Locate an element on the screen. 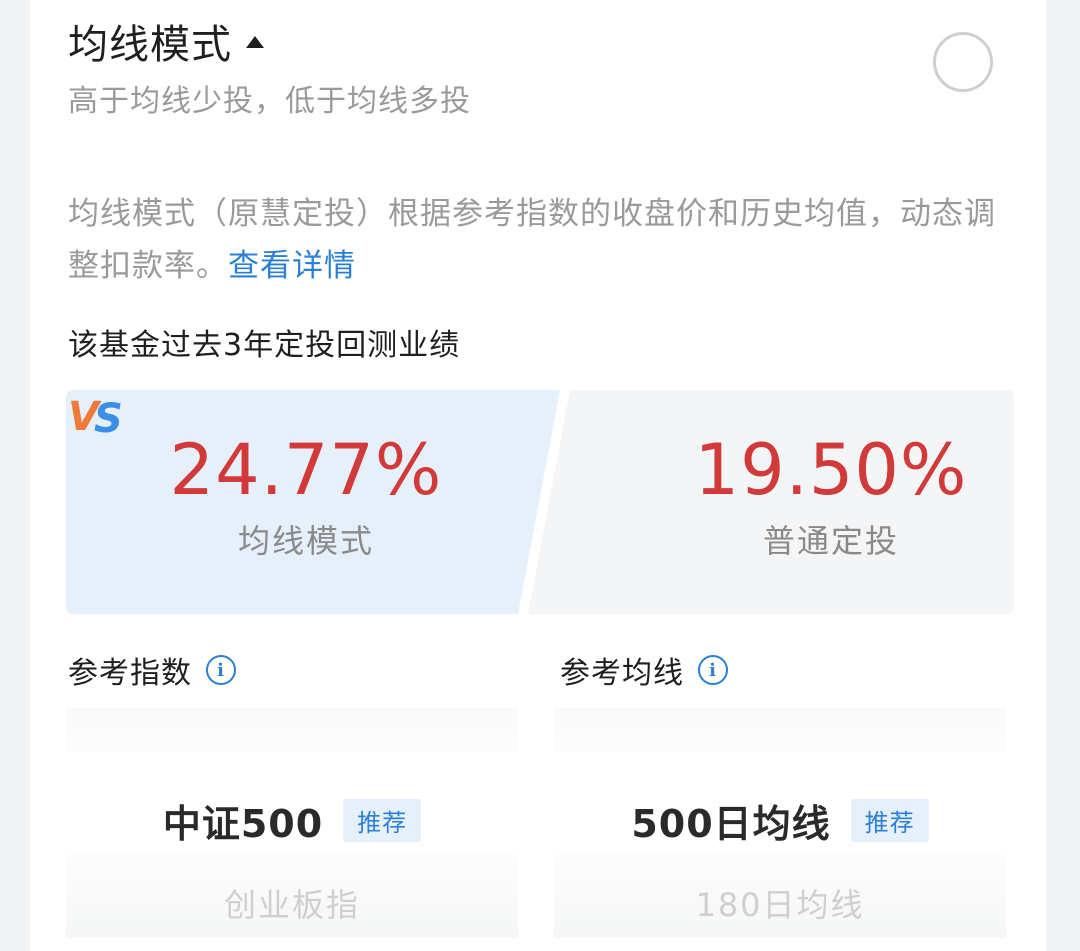  reference-index-header: 参考指数 i is located at coordinates (152, 670).